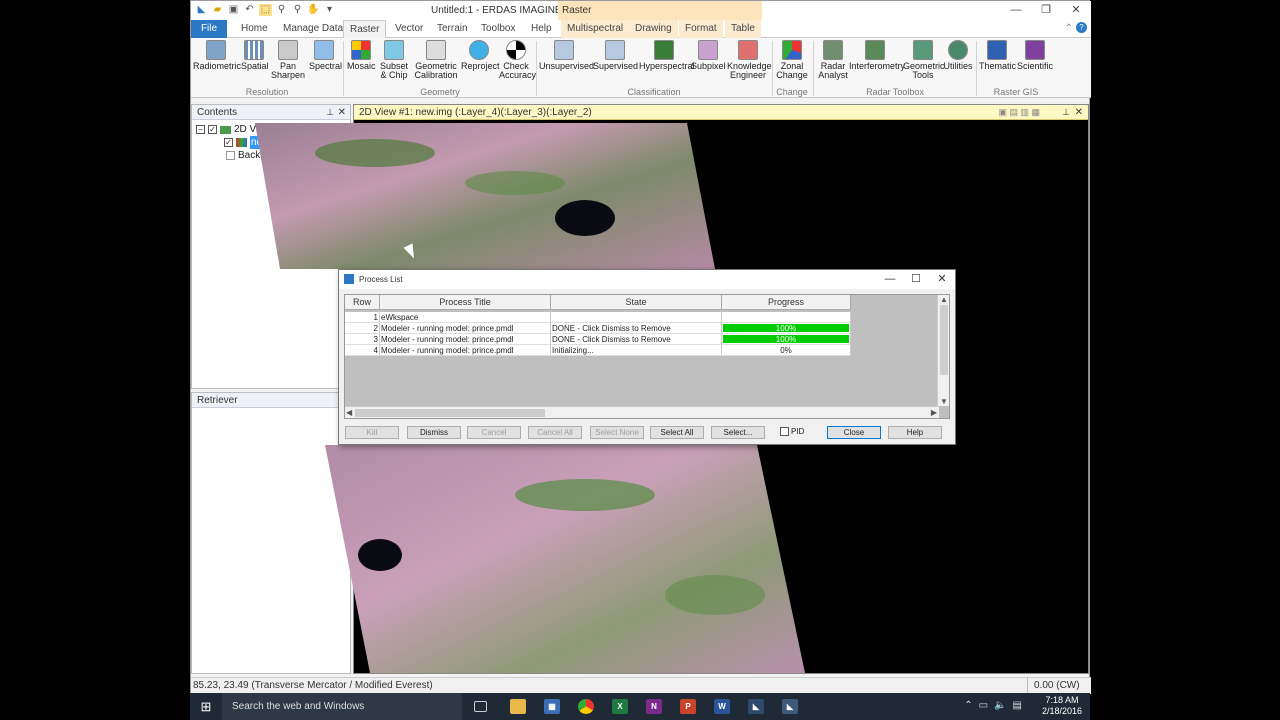 Image resolution: width=1280 pixels, height=720 pixels. I want to click on file-explorer-icon, so click(518, 706).